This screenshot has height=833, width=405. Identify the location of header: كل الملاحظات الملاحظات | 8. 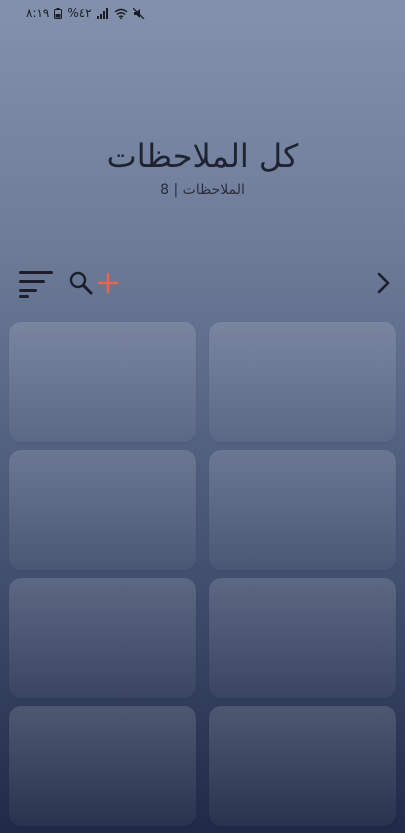
(202, 166).